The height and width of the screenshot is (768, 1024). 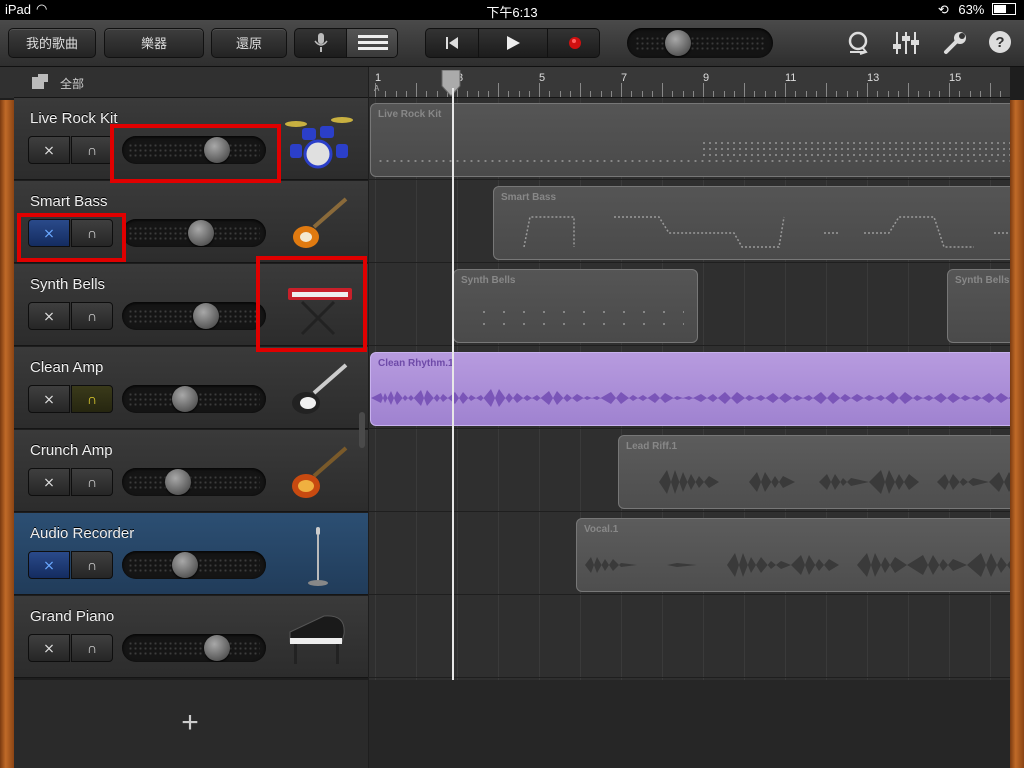 I want to click on track-row-clean-amp: Clean Amp ⨯ ∩, so click(x=191, y=388).